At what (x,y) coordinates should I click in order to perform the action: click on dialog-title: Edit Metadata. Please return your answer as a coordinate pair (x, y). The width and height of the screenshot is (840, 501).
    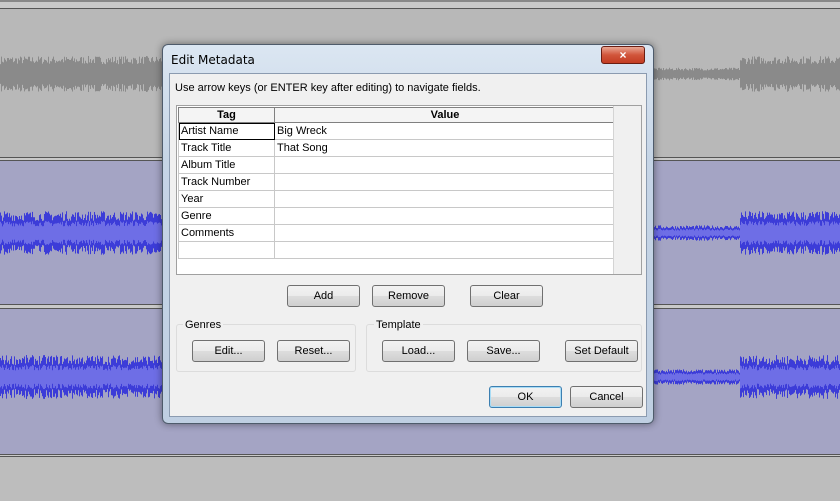
    Looking at the image, I should click on (213, 60).